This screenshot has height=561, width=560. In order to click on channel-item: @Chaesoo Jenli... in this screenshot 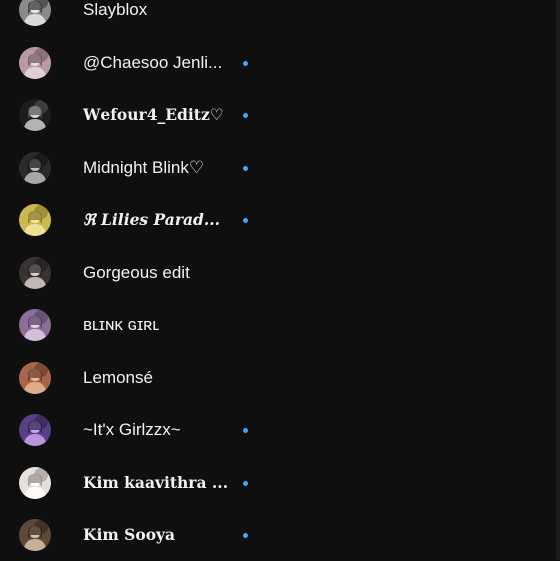, I will do `click(278, 63)`.